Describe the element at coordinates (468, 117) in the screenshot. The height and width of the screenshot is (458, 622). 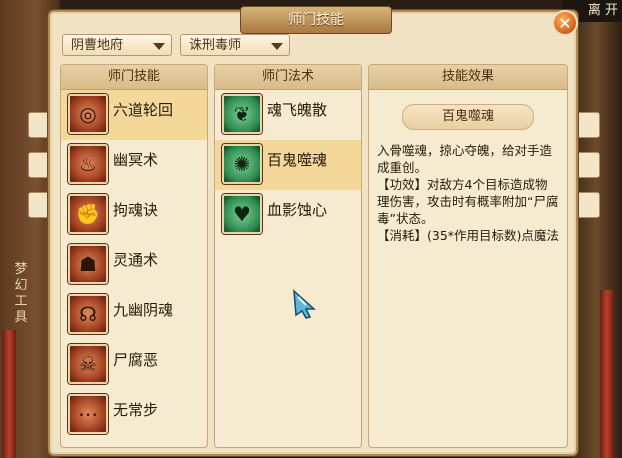
I see `effect-title: 百鬼噬魂` at that location.